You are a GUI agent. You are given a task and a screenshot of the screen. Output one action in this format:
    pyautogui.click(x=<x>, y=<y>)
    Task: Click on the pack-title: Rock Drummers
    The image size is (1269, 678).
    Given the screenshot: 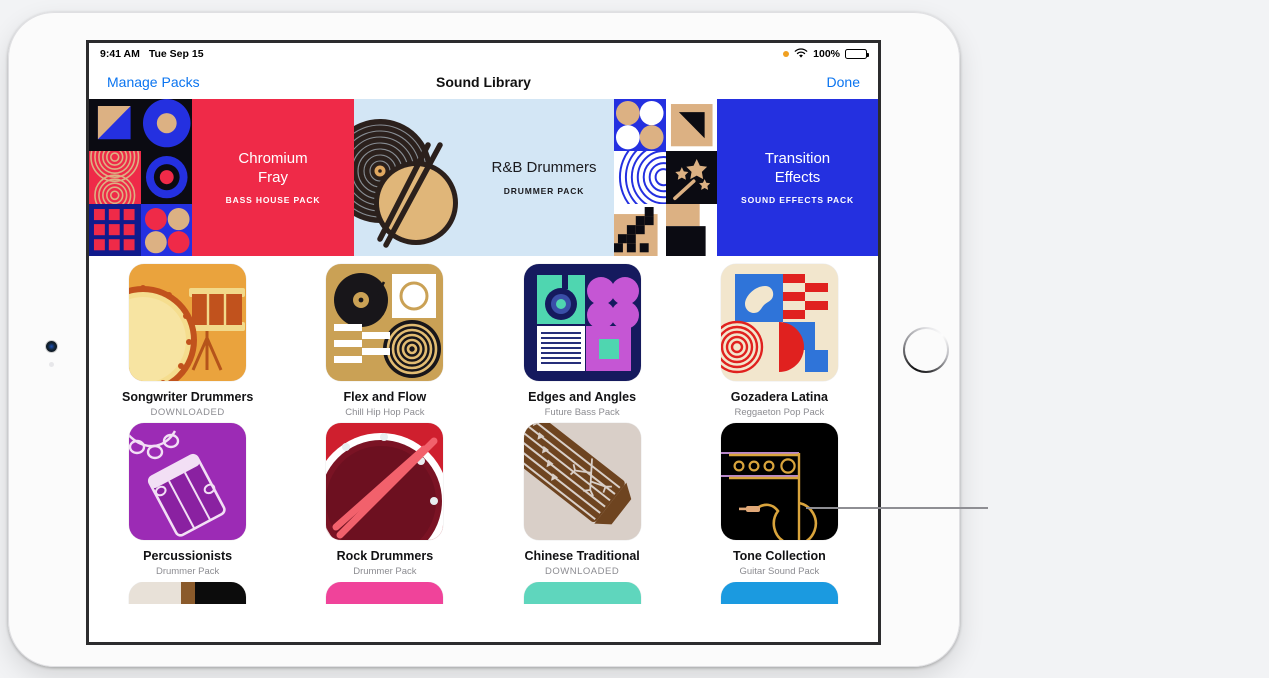 What is the action you would take?
    pyautogui.click(x=385, y=556)
    